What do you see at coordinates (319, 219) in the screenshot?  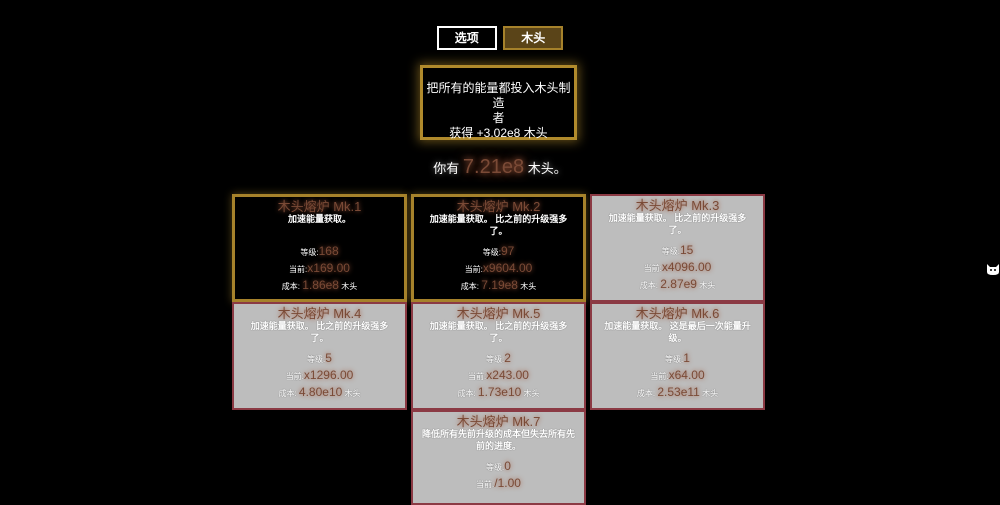 I see `upgrade-description: 加速能量获取。` at bounding box center [319, 219].